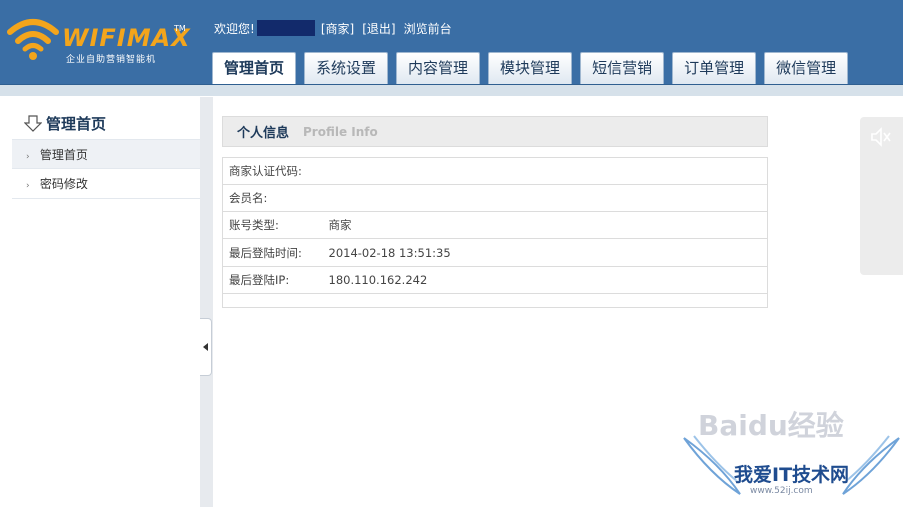 The width and height of the screenshot is (903, 507). I want to click on row-label: 最后登陆IP:, so click(272, 280).